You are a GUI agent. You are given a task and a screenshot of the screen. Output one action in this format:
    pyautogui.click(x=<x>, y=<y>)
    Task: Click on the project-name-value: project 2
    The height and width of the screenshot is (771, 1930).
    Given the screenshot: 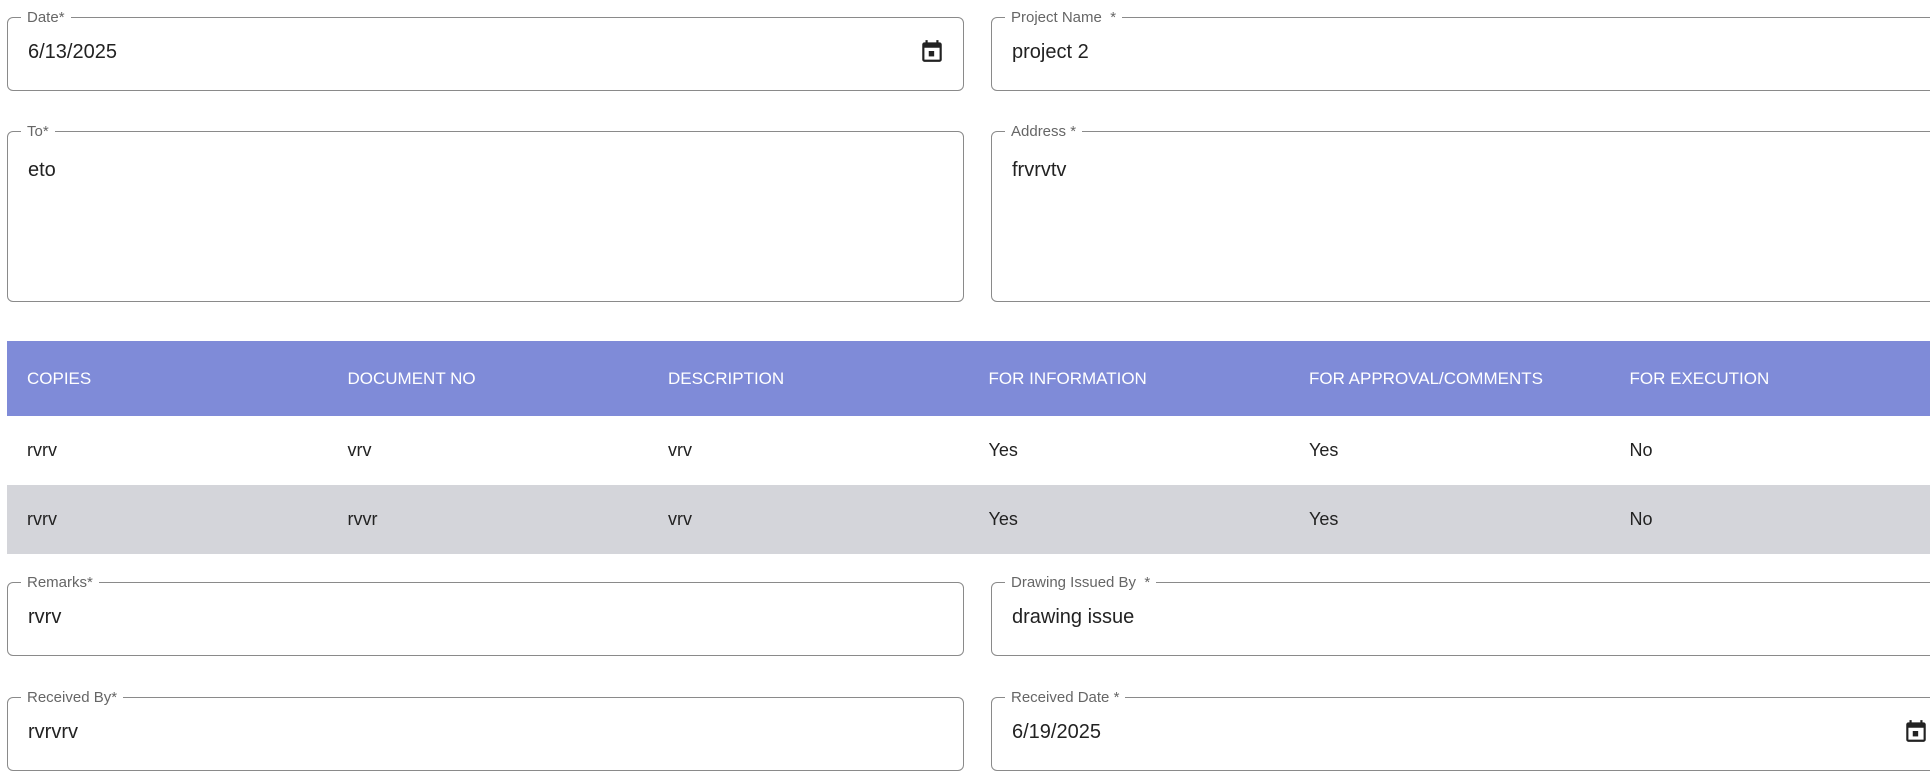 What is the action you would take?
    pyautogui.click(x=1050, y=52)
    